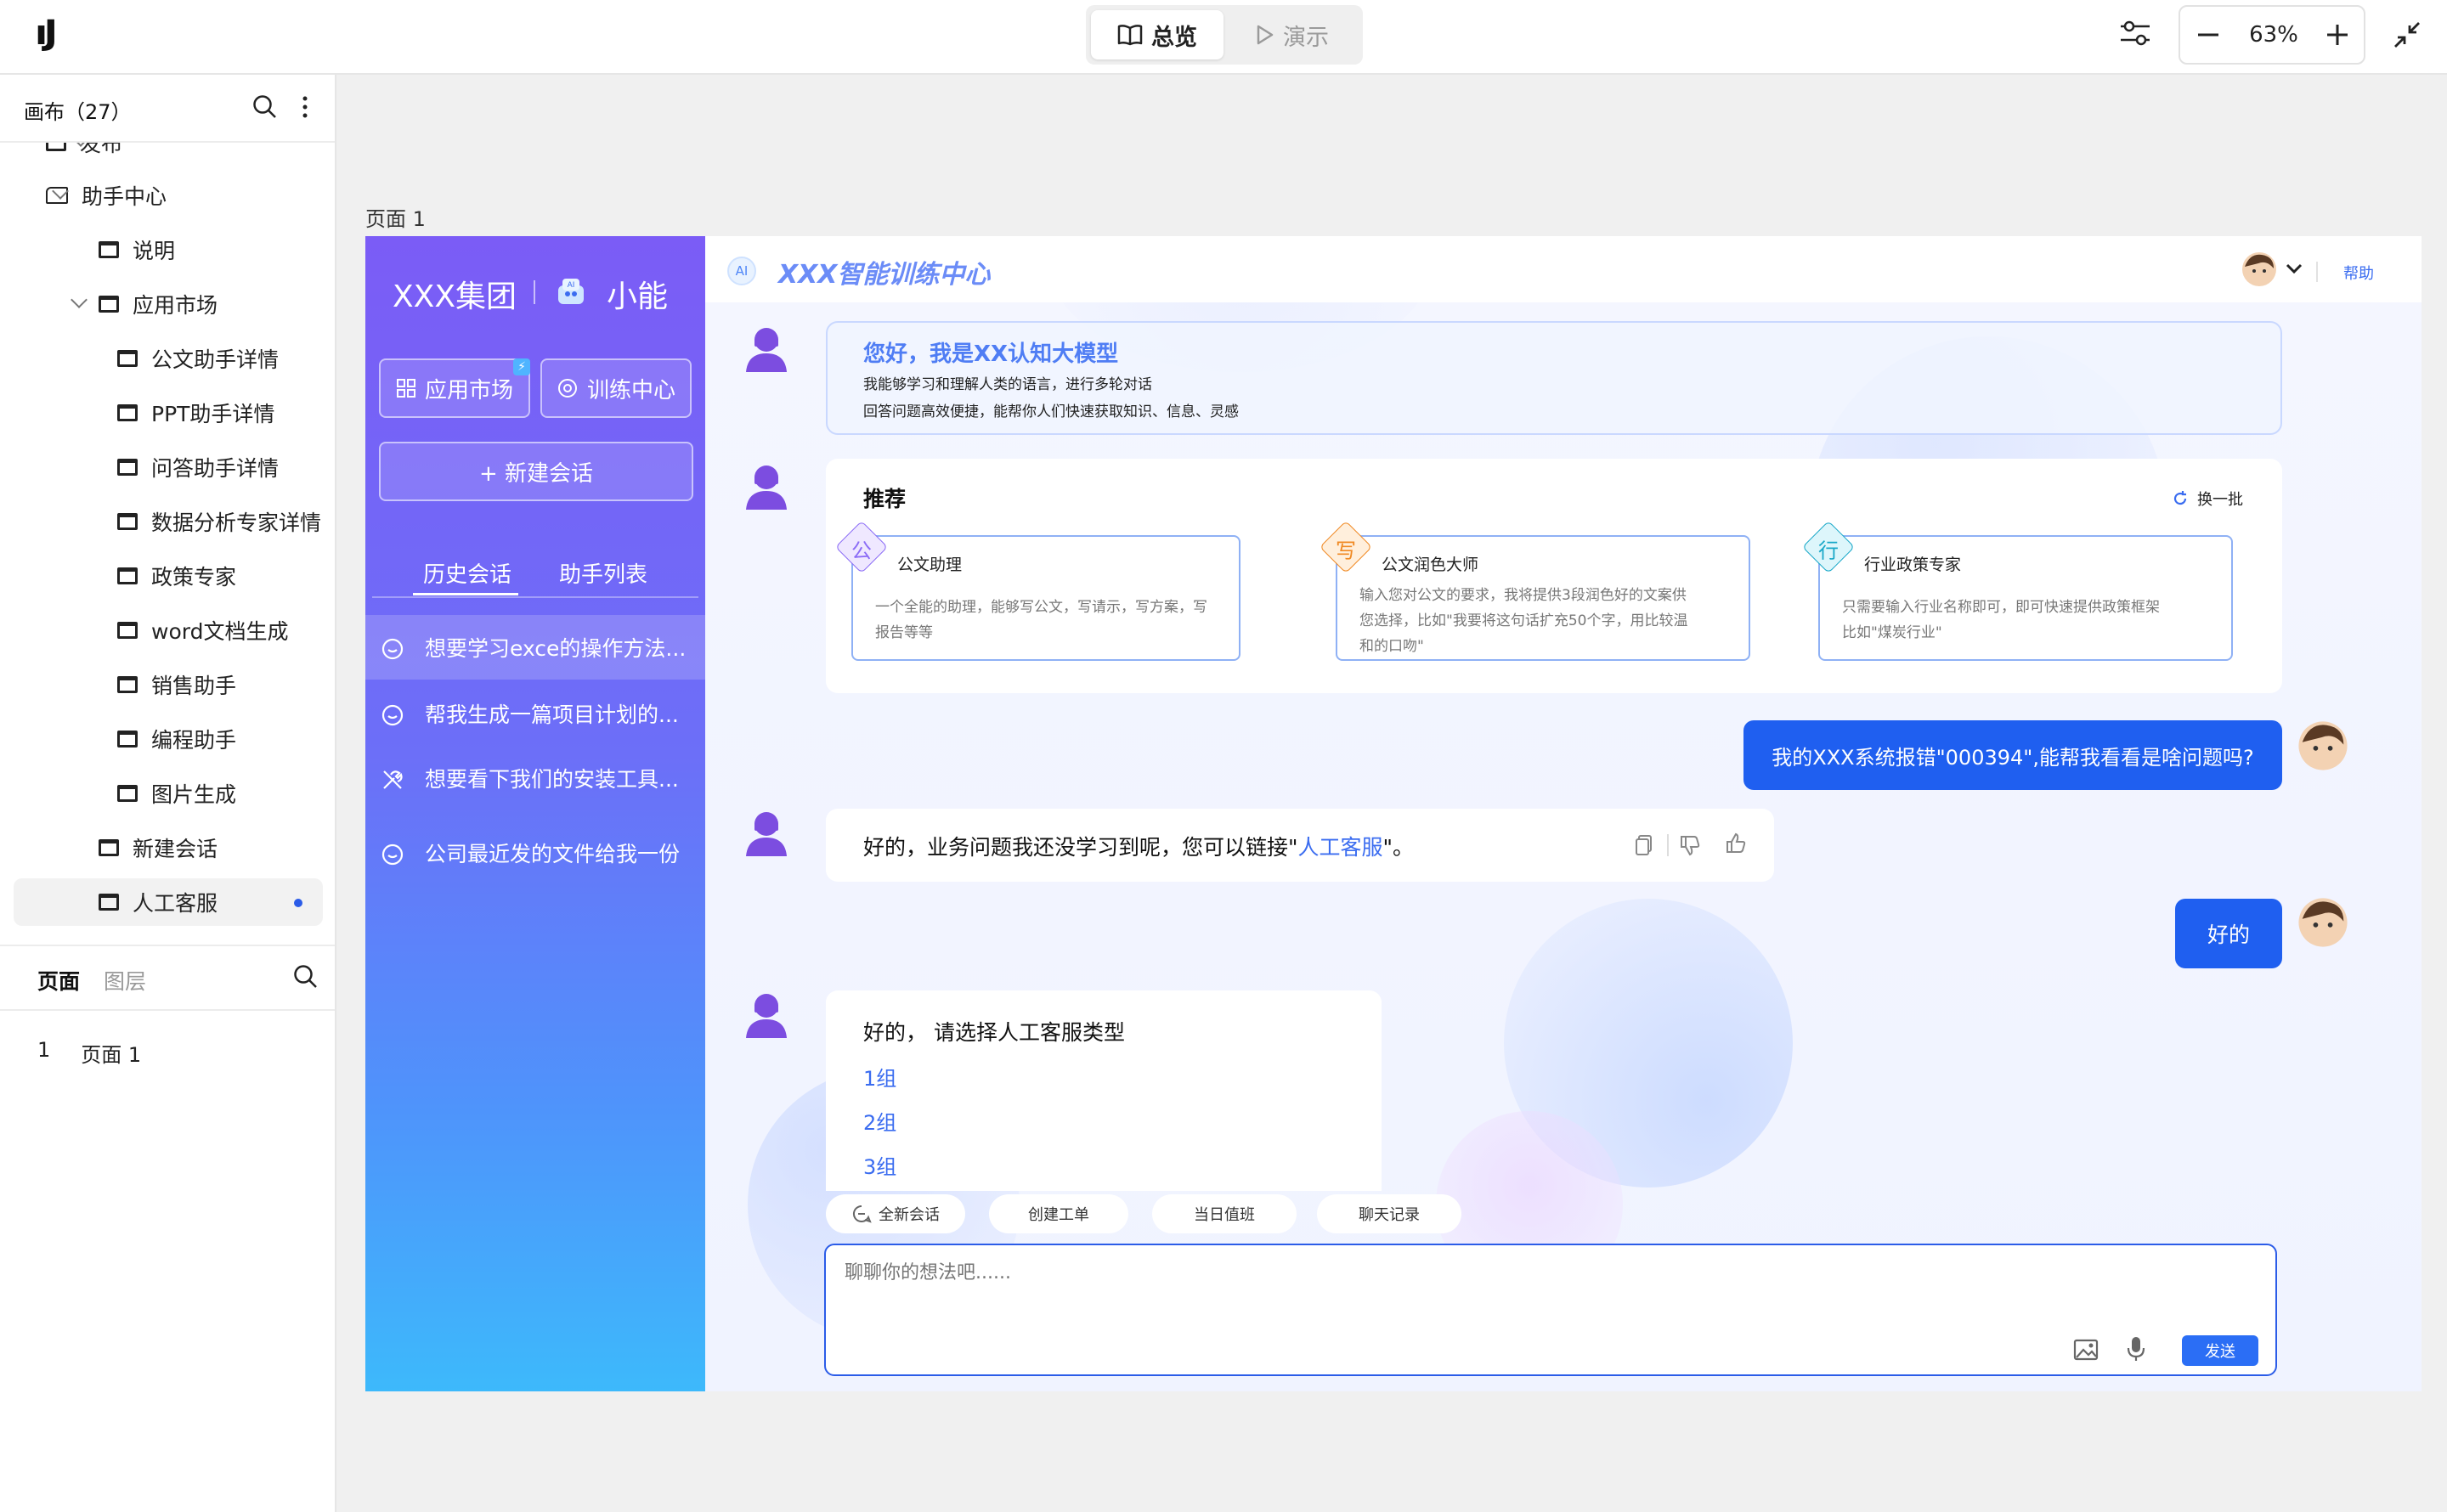 Image resolution: width=2447 pixels, height=1512 pixels. I want to click on adjust-settings-button, so click(2135, 33).